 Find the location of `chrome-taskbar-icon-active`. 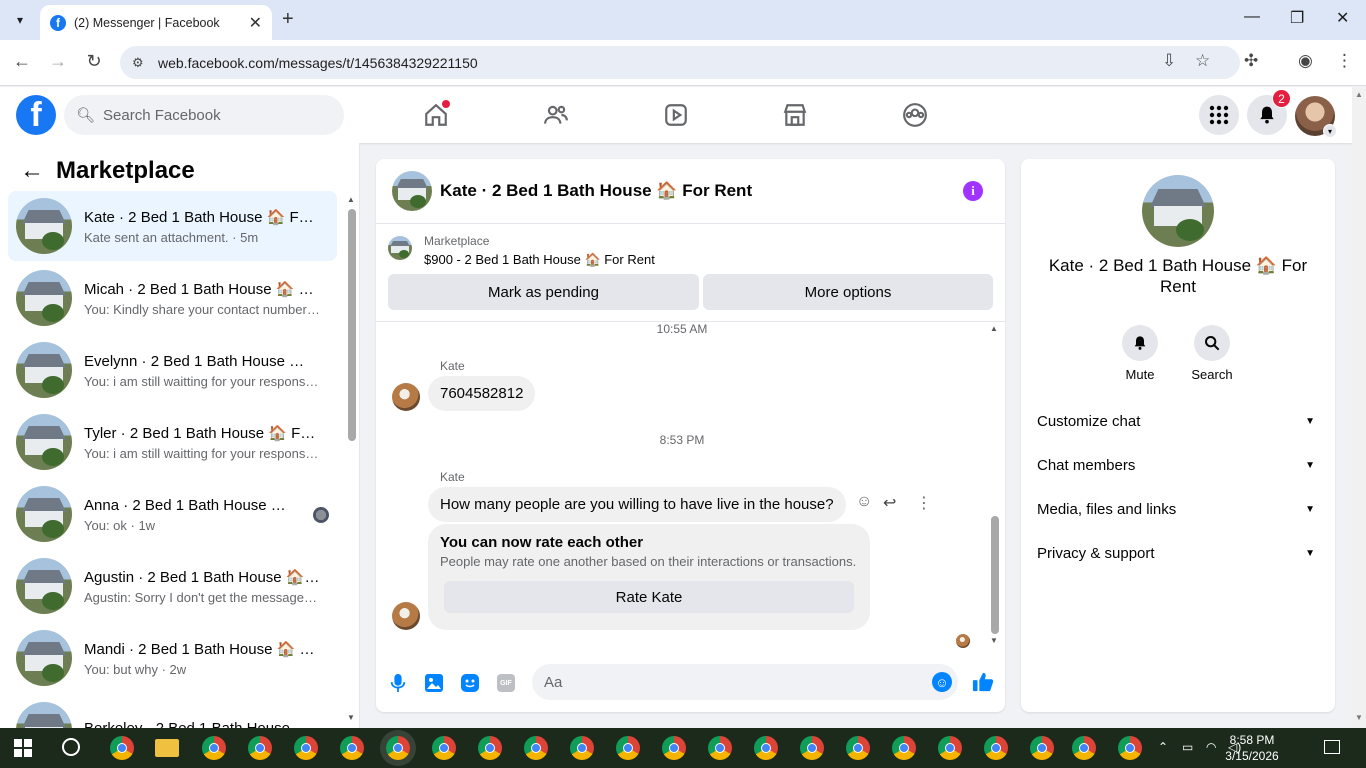

chrome-taskbar-icon-active is located at coordinates (398, 748).